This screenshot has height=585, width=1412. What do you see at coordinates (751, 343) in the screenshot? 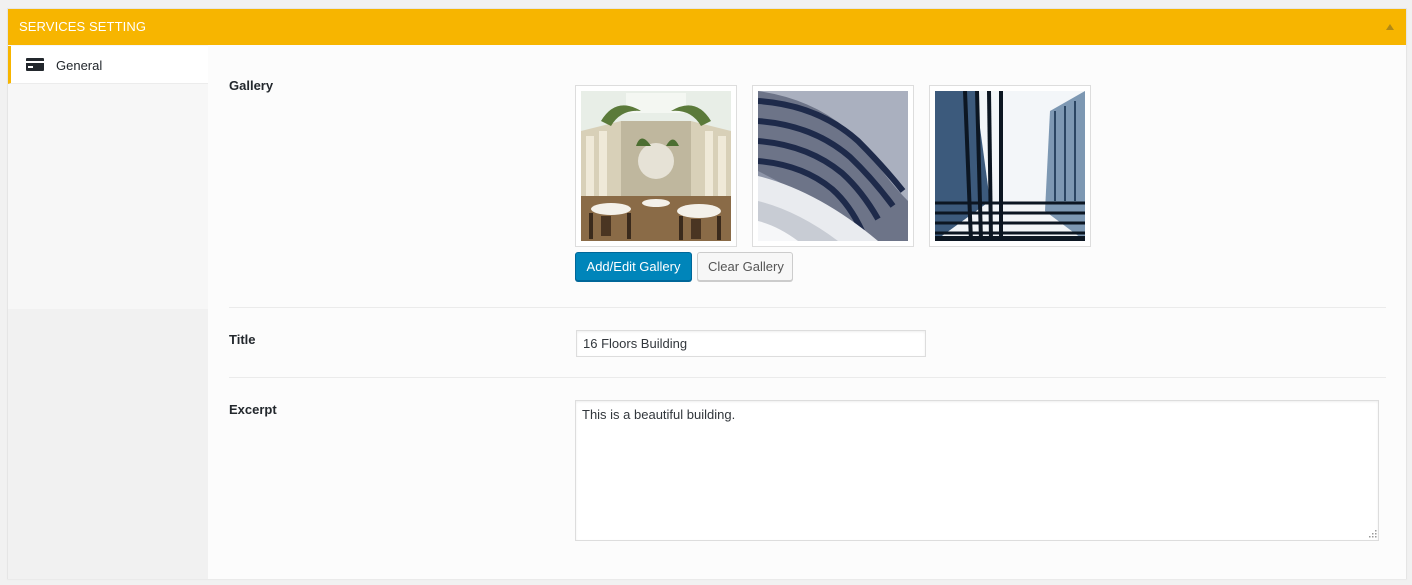
I see `title-field` at bounding box center [751, 343].